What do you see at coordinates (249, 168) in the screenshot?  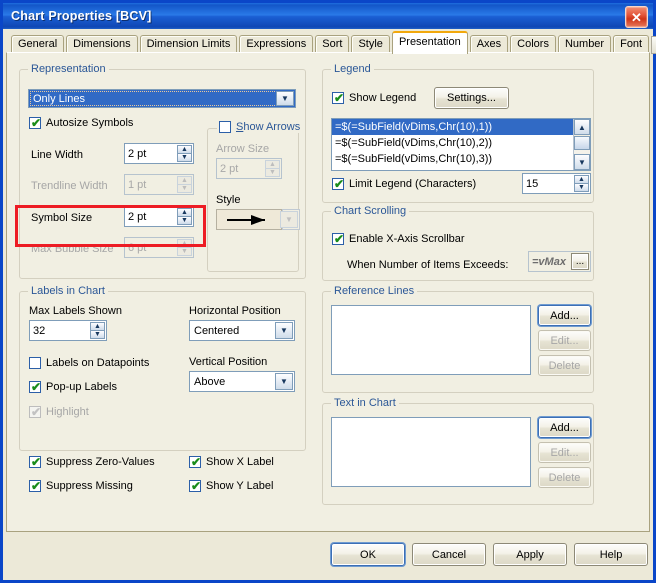 I see `arrow-size-field: 2 pt ▲ ▼` at bounding box center [249, 168].